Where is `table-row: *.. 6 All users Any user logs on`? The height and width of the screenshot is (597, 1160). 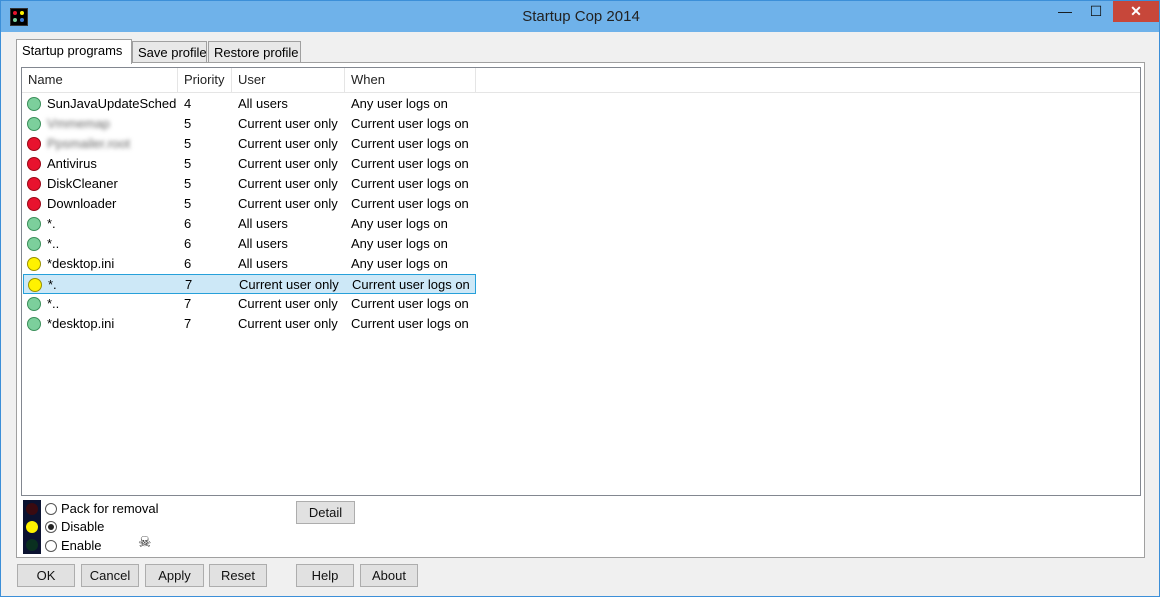
table-row: *.. 6 All users Any user logs on is located at coordinates (249, 244).